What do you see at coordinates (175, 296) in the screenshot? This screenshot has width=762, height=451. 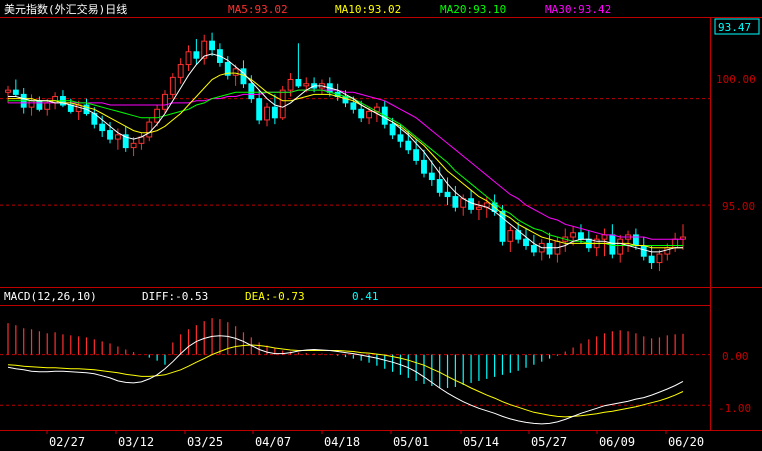 I see `macd-diff-label: DIFF:-0.53` at bounding box center [175, 296].